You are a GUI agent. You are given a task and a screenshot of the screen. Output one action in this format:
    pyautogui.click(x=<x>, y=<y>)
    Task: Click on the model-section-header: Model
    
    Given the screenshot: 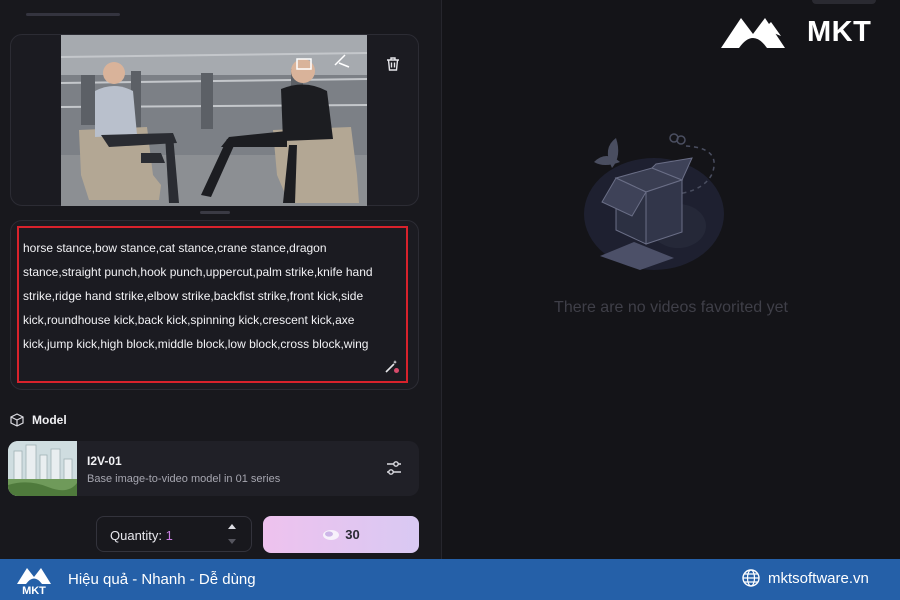 What is the action you would take?
    pyautogui.click(x=38, y=420)
    